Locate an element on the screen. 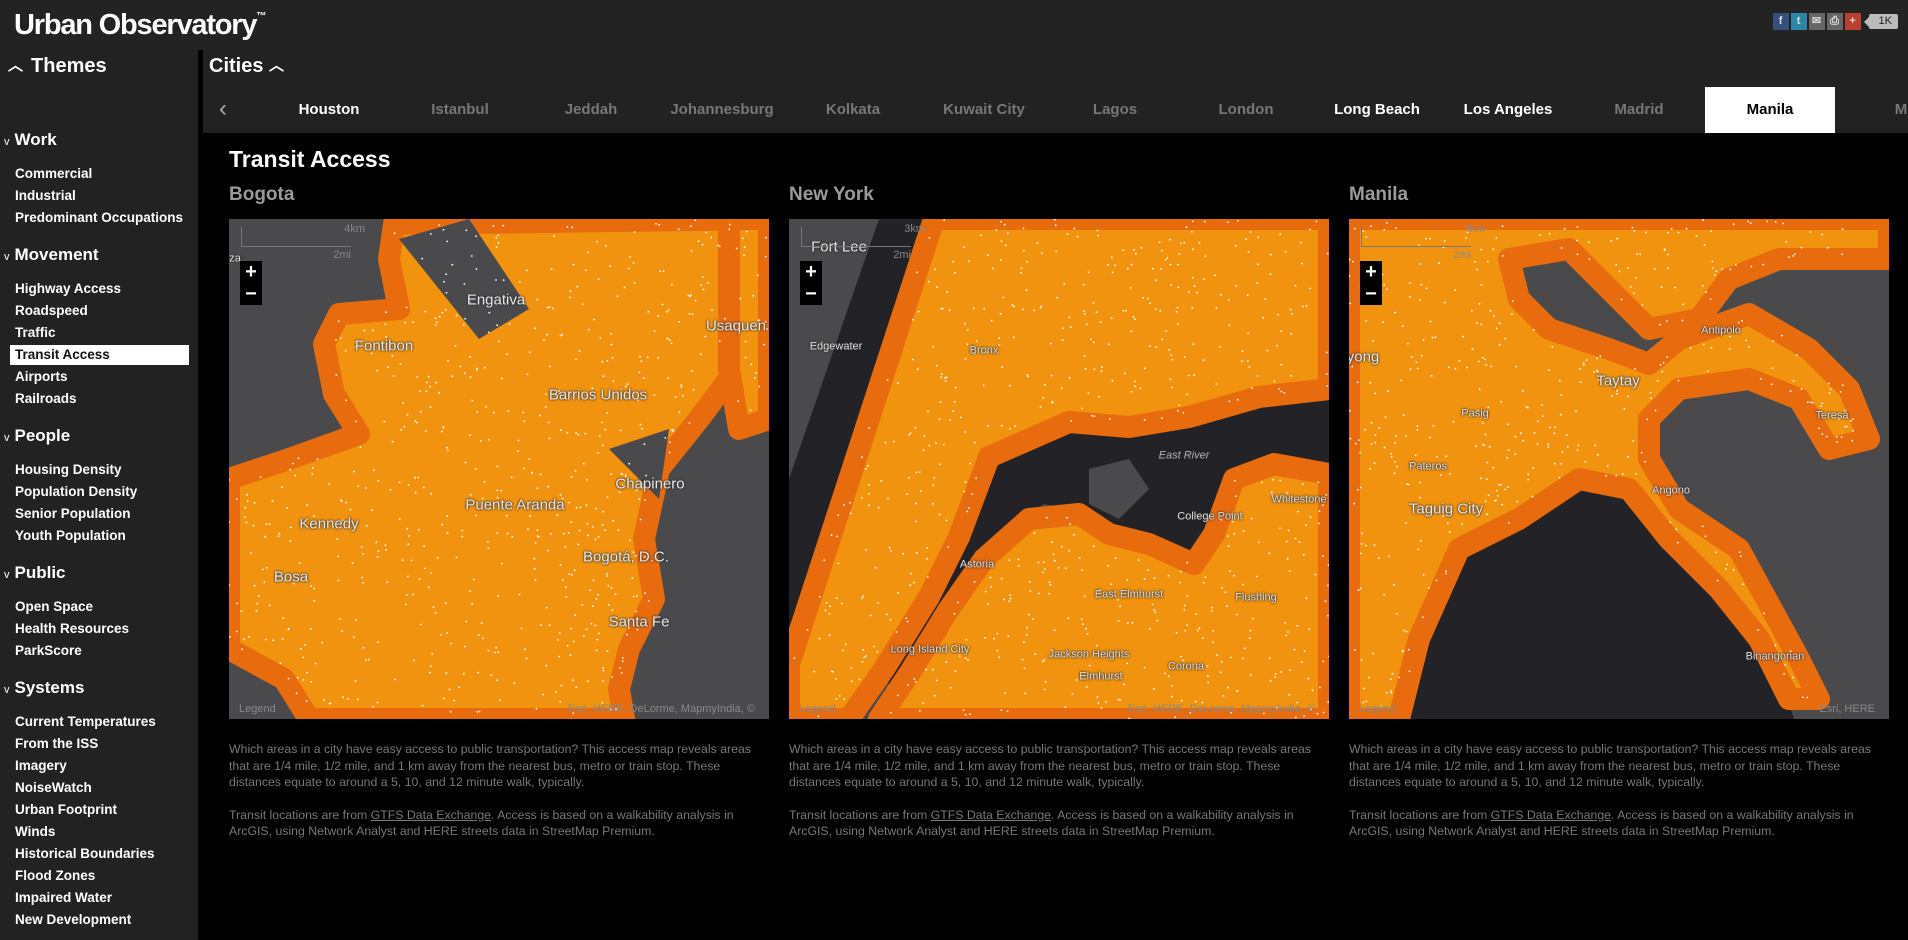 The height and width of the screenshot is (940, 1908). sidebar-item-commercial: Commercial is located at coordinates (94, 174).